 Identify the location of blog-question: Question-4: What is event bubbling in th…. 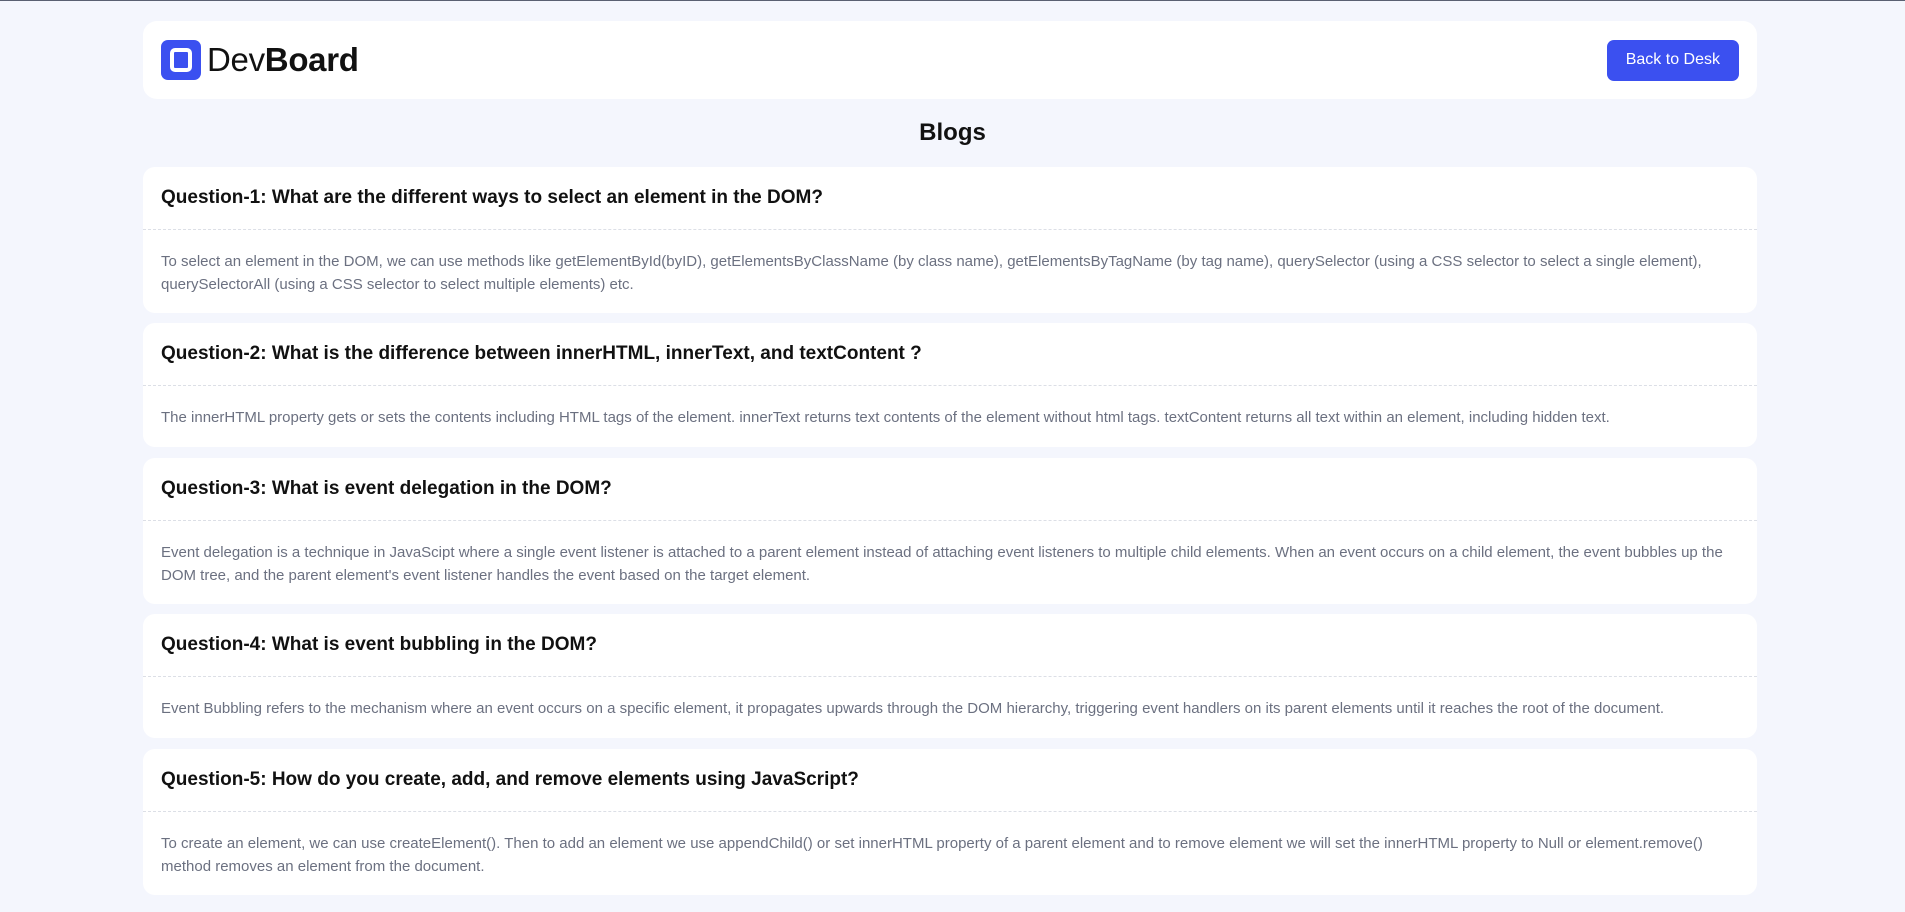
(950, 645).